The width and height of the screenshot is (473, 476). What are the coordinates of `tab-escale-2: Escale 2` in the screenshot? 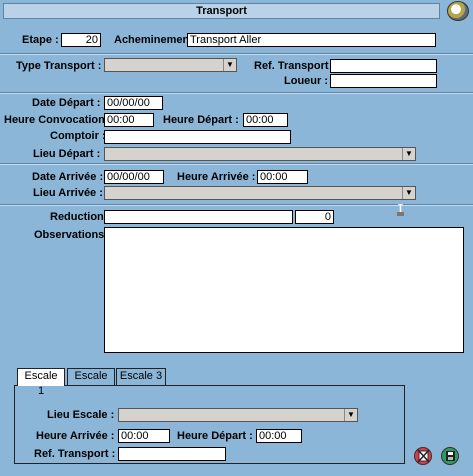 It's located at (91, 382).